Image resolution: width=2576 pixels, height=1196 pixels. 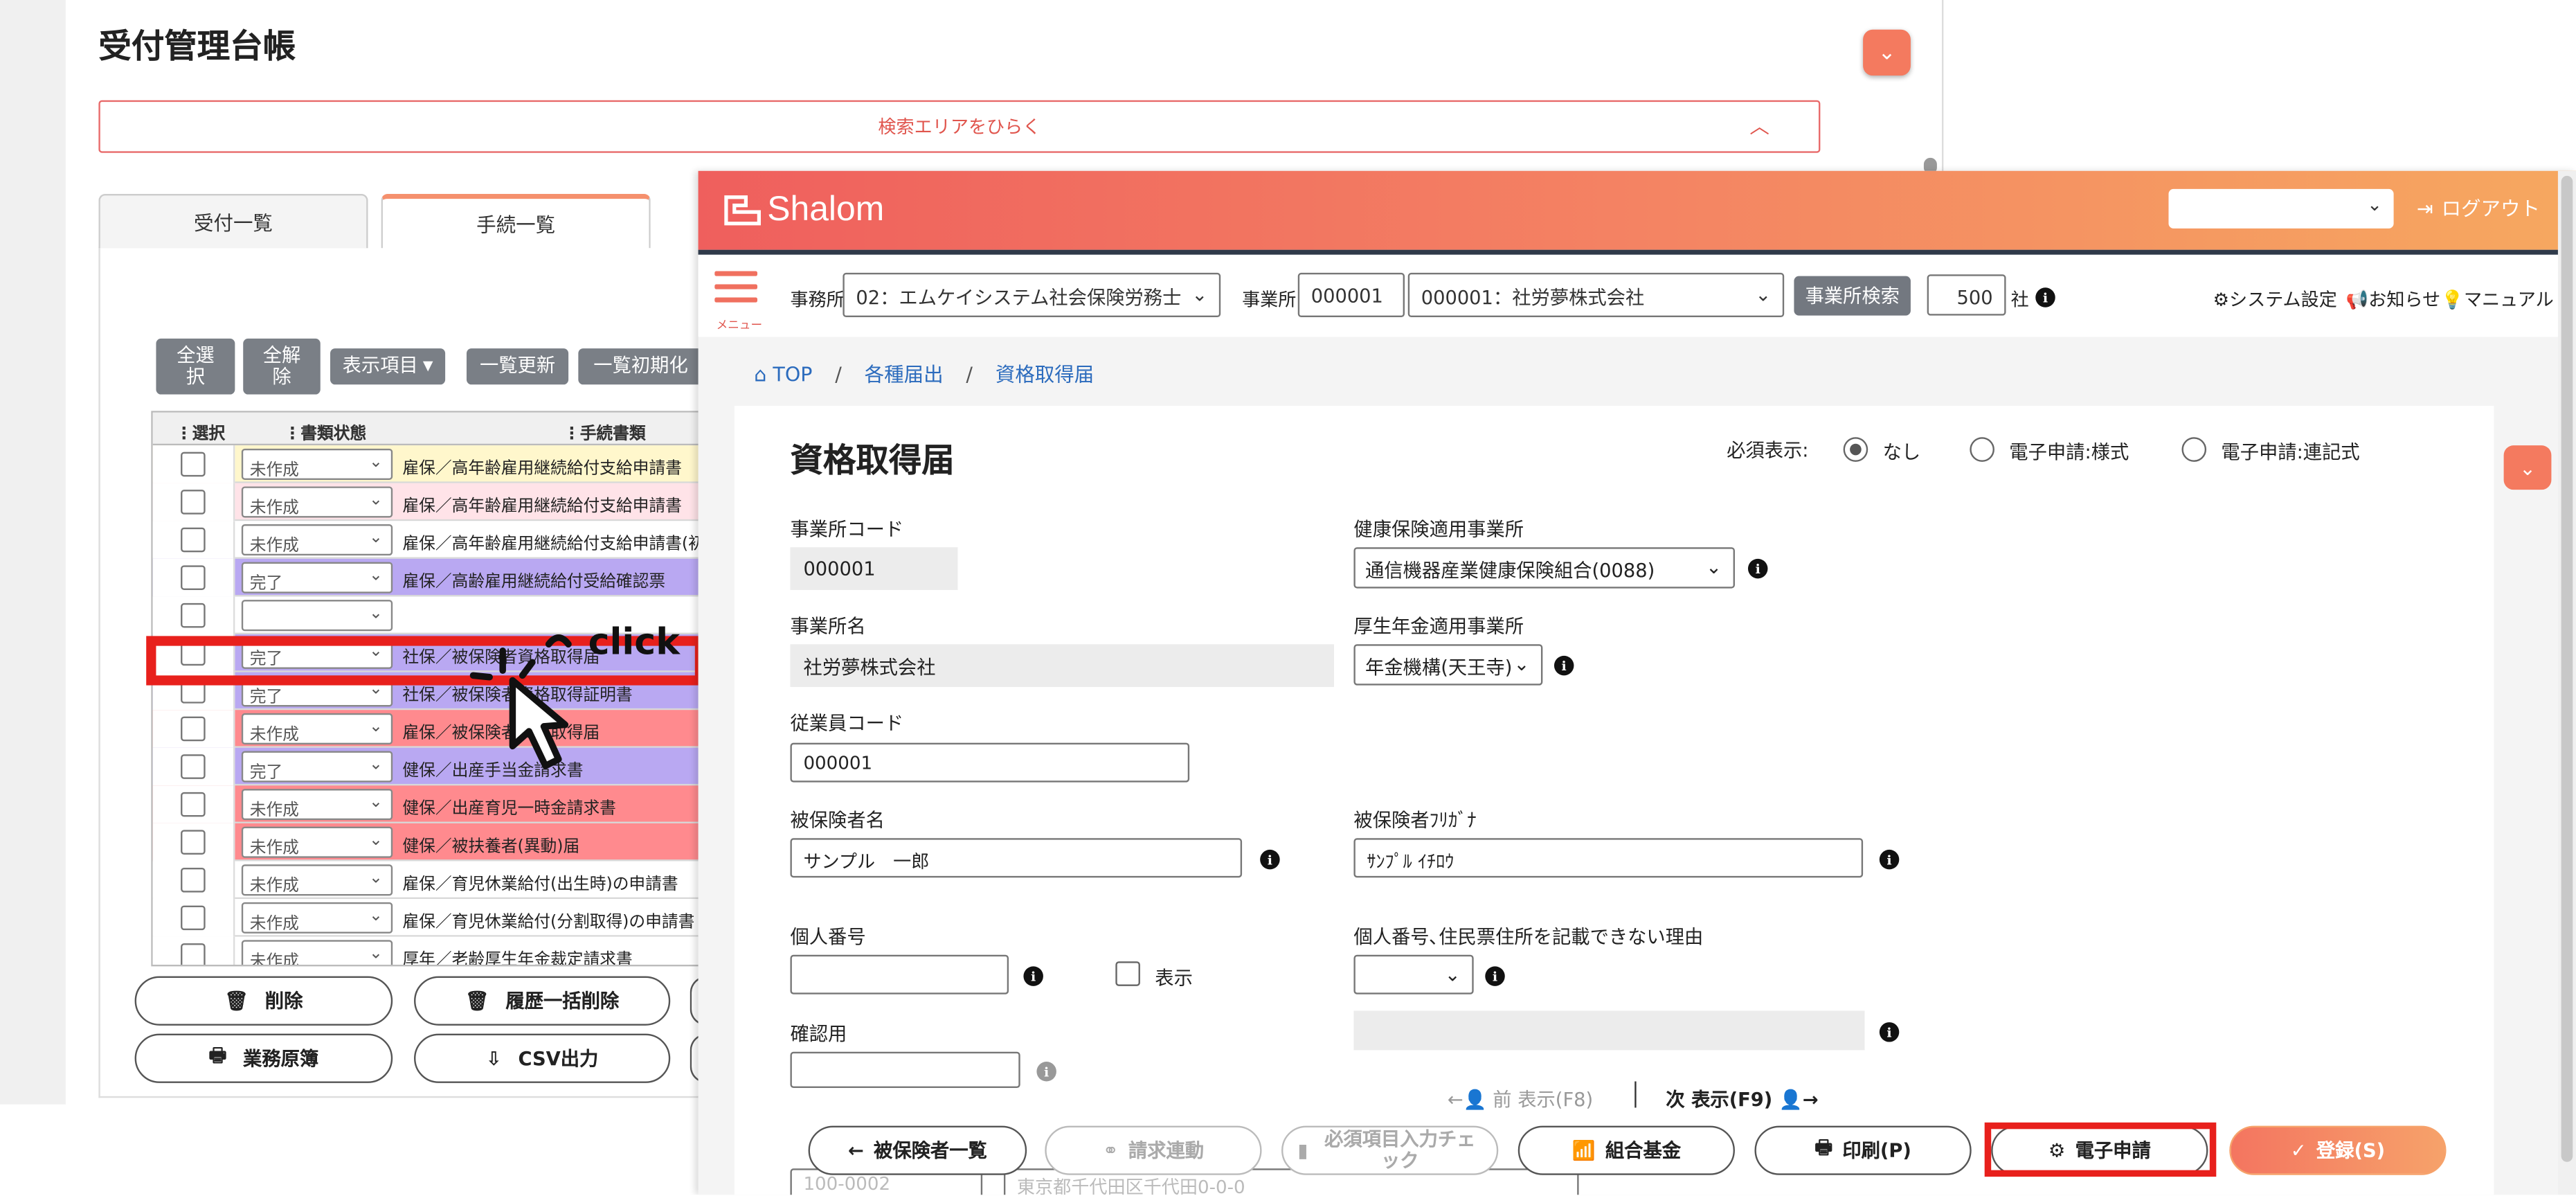 I want to click on table-row: 未作成 ⌄ 雇保／育児休業給付(分割取得)の申請書, so click(x=430, y=918).